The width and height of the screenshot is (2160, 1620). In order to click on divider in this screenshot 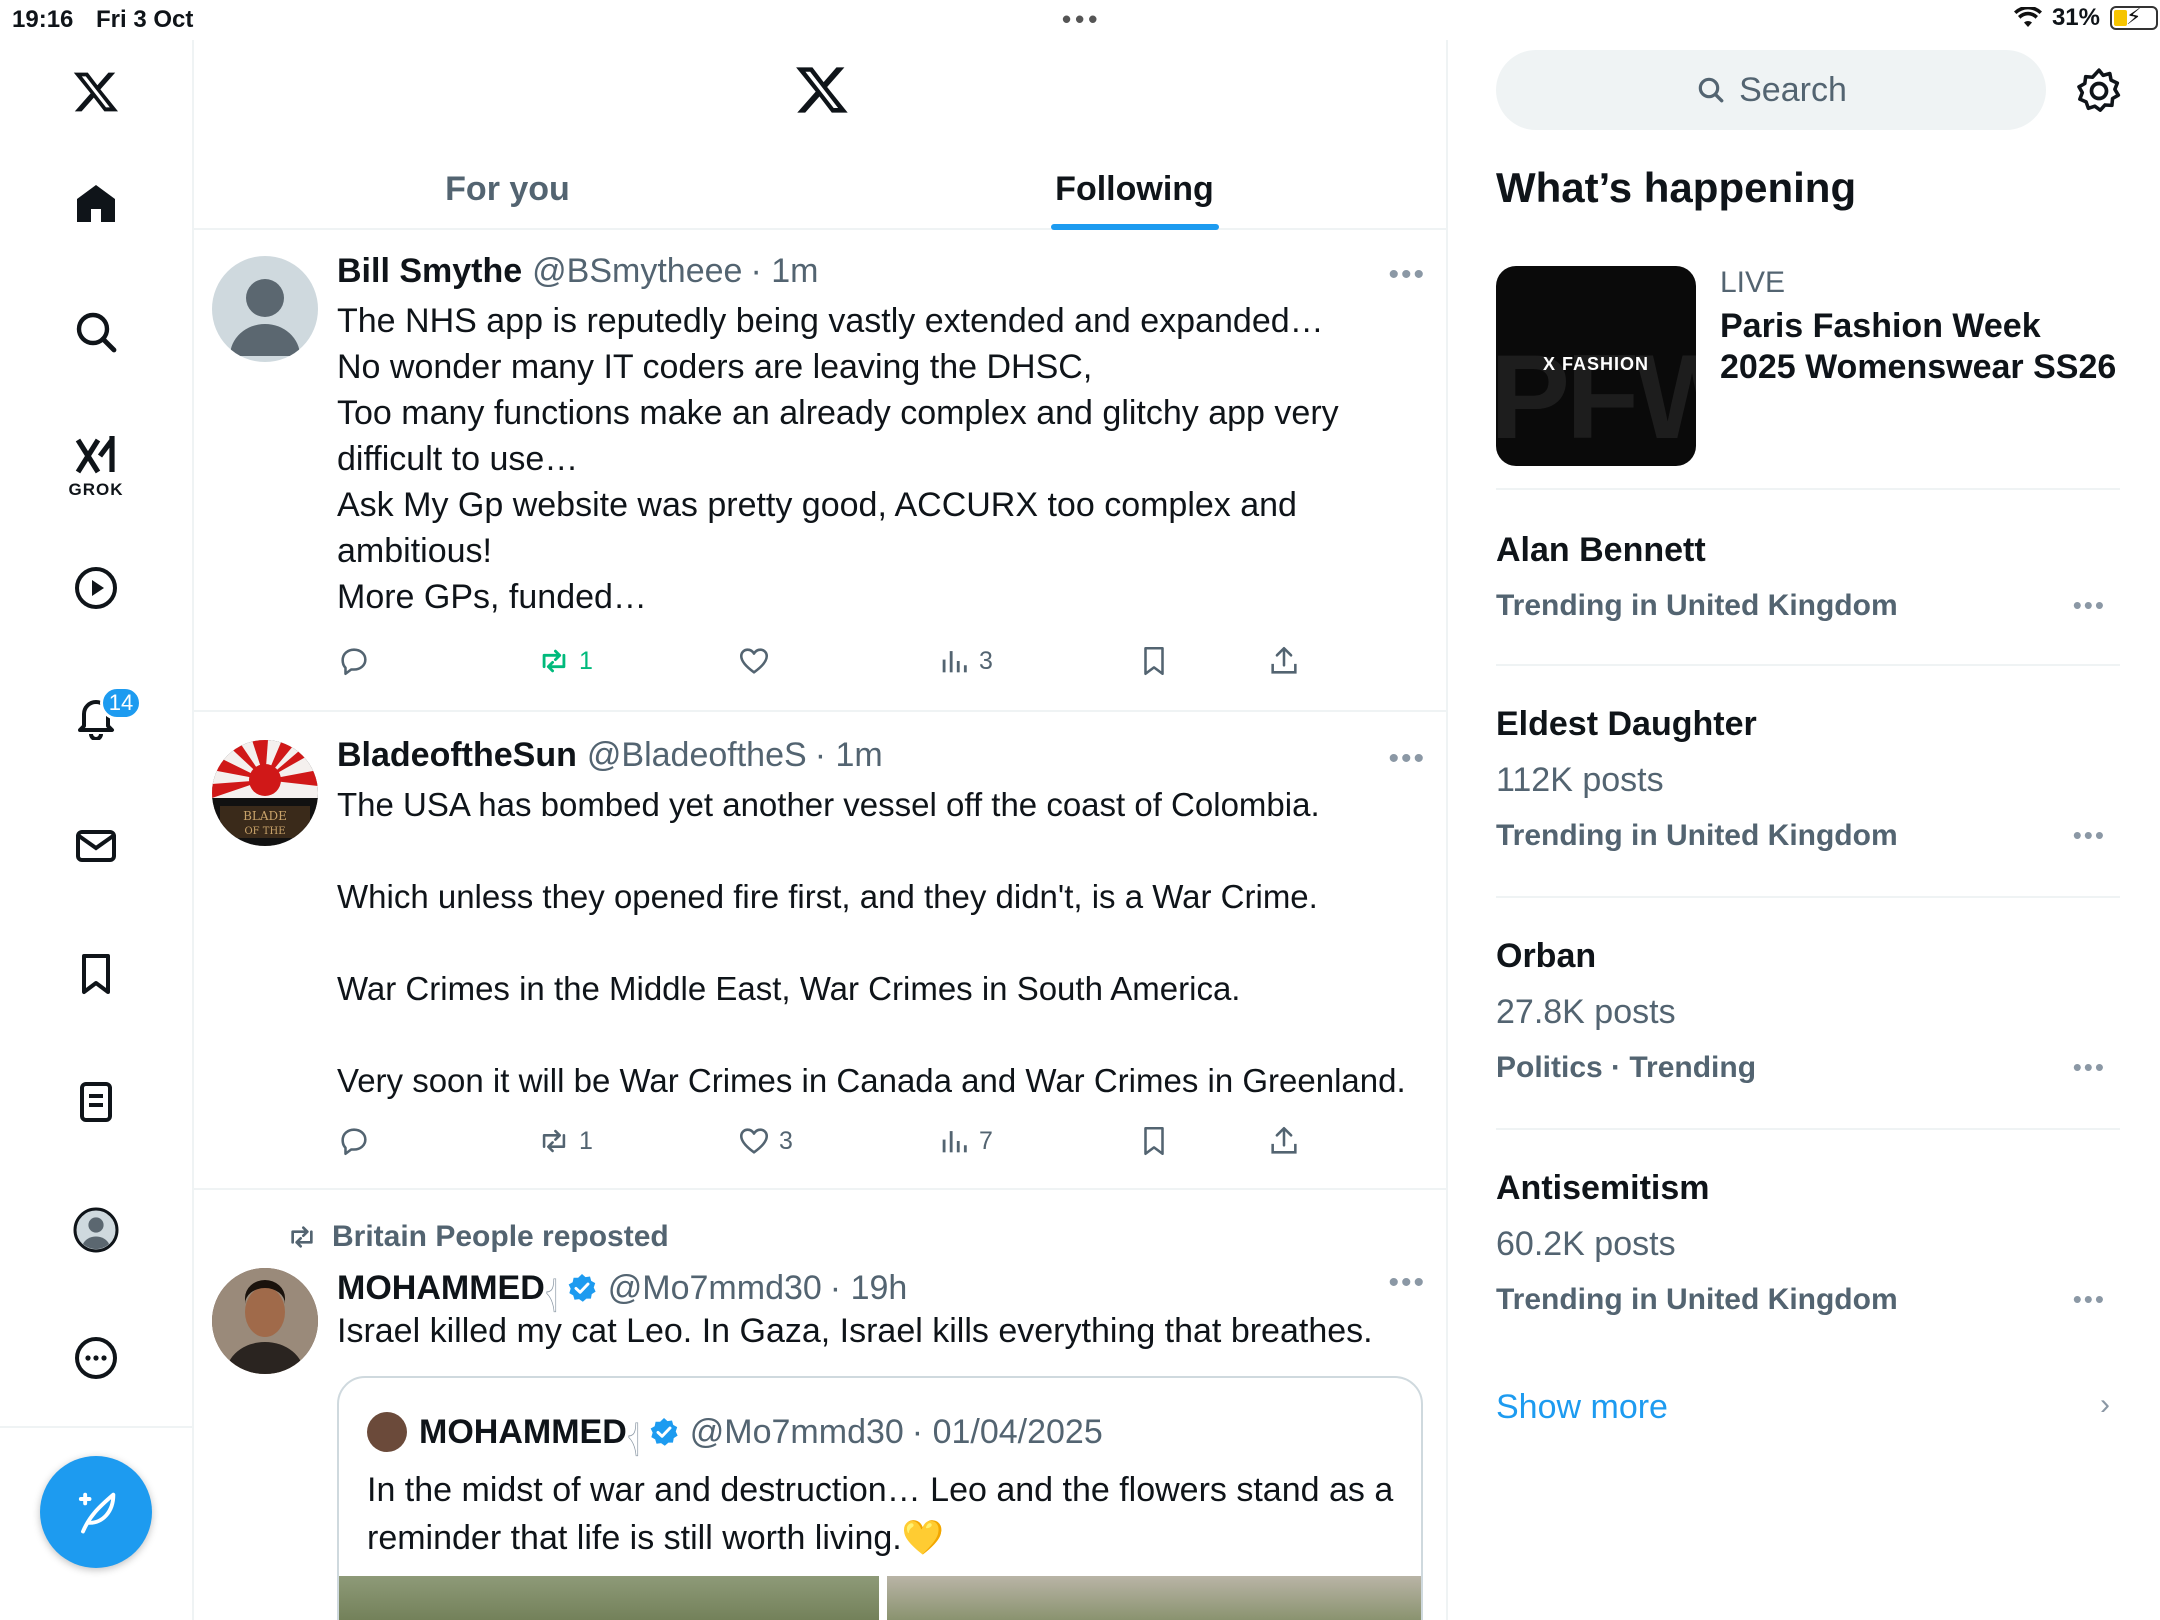, I will do `click(1808, 897)`.